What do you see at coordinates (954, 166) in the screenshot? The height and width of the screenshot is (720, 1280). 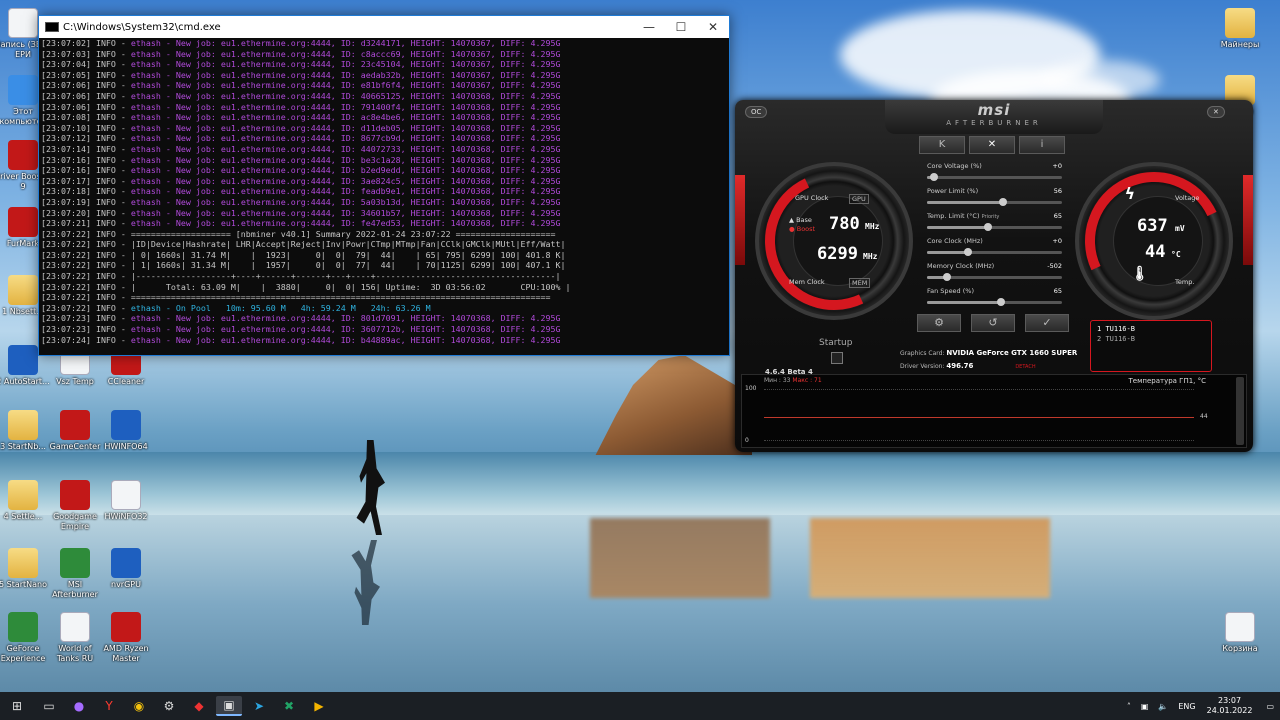 I see `slider-label: Core Voltage (%)` at bounding box center [954, 166].